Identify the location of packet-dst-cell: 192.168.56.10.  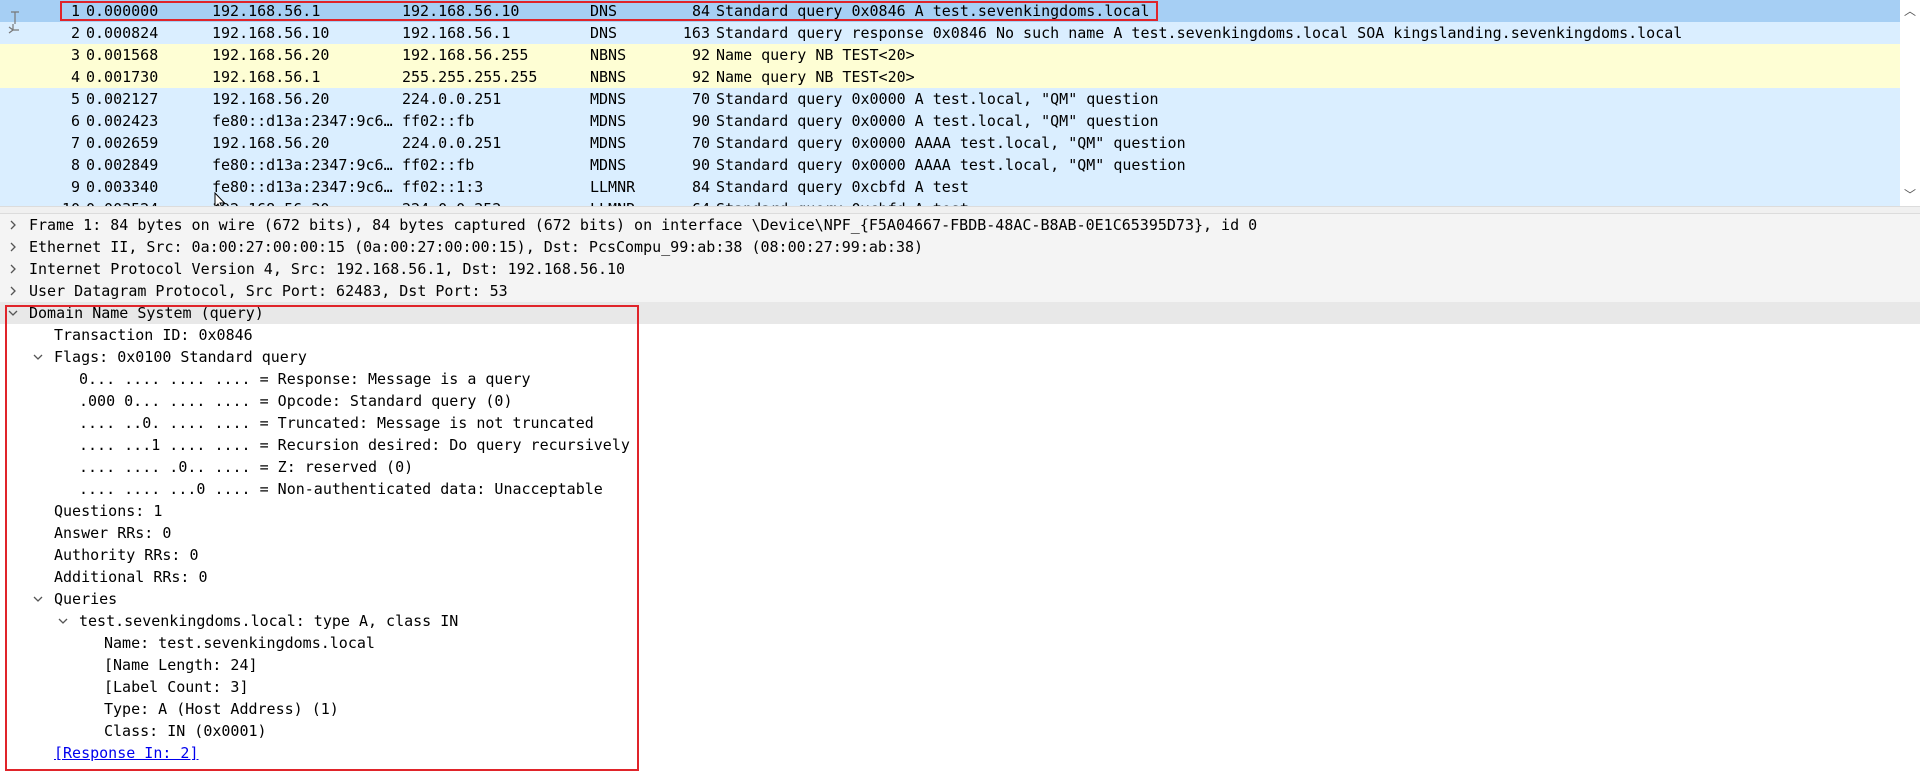
(461, 11).